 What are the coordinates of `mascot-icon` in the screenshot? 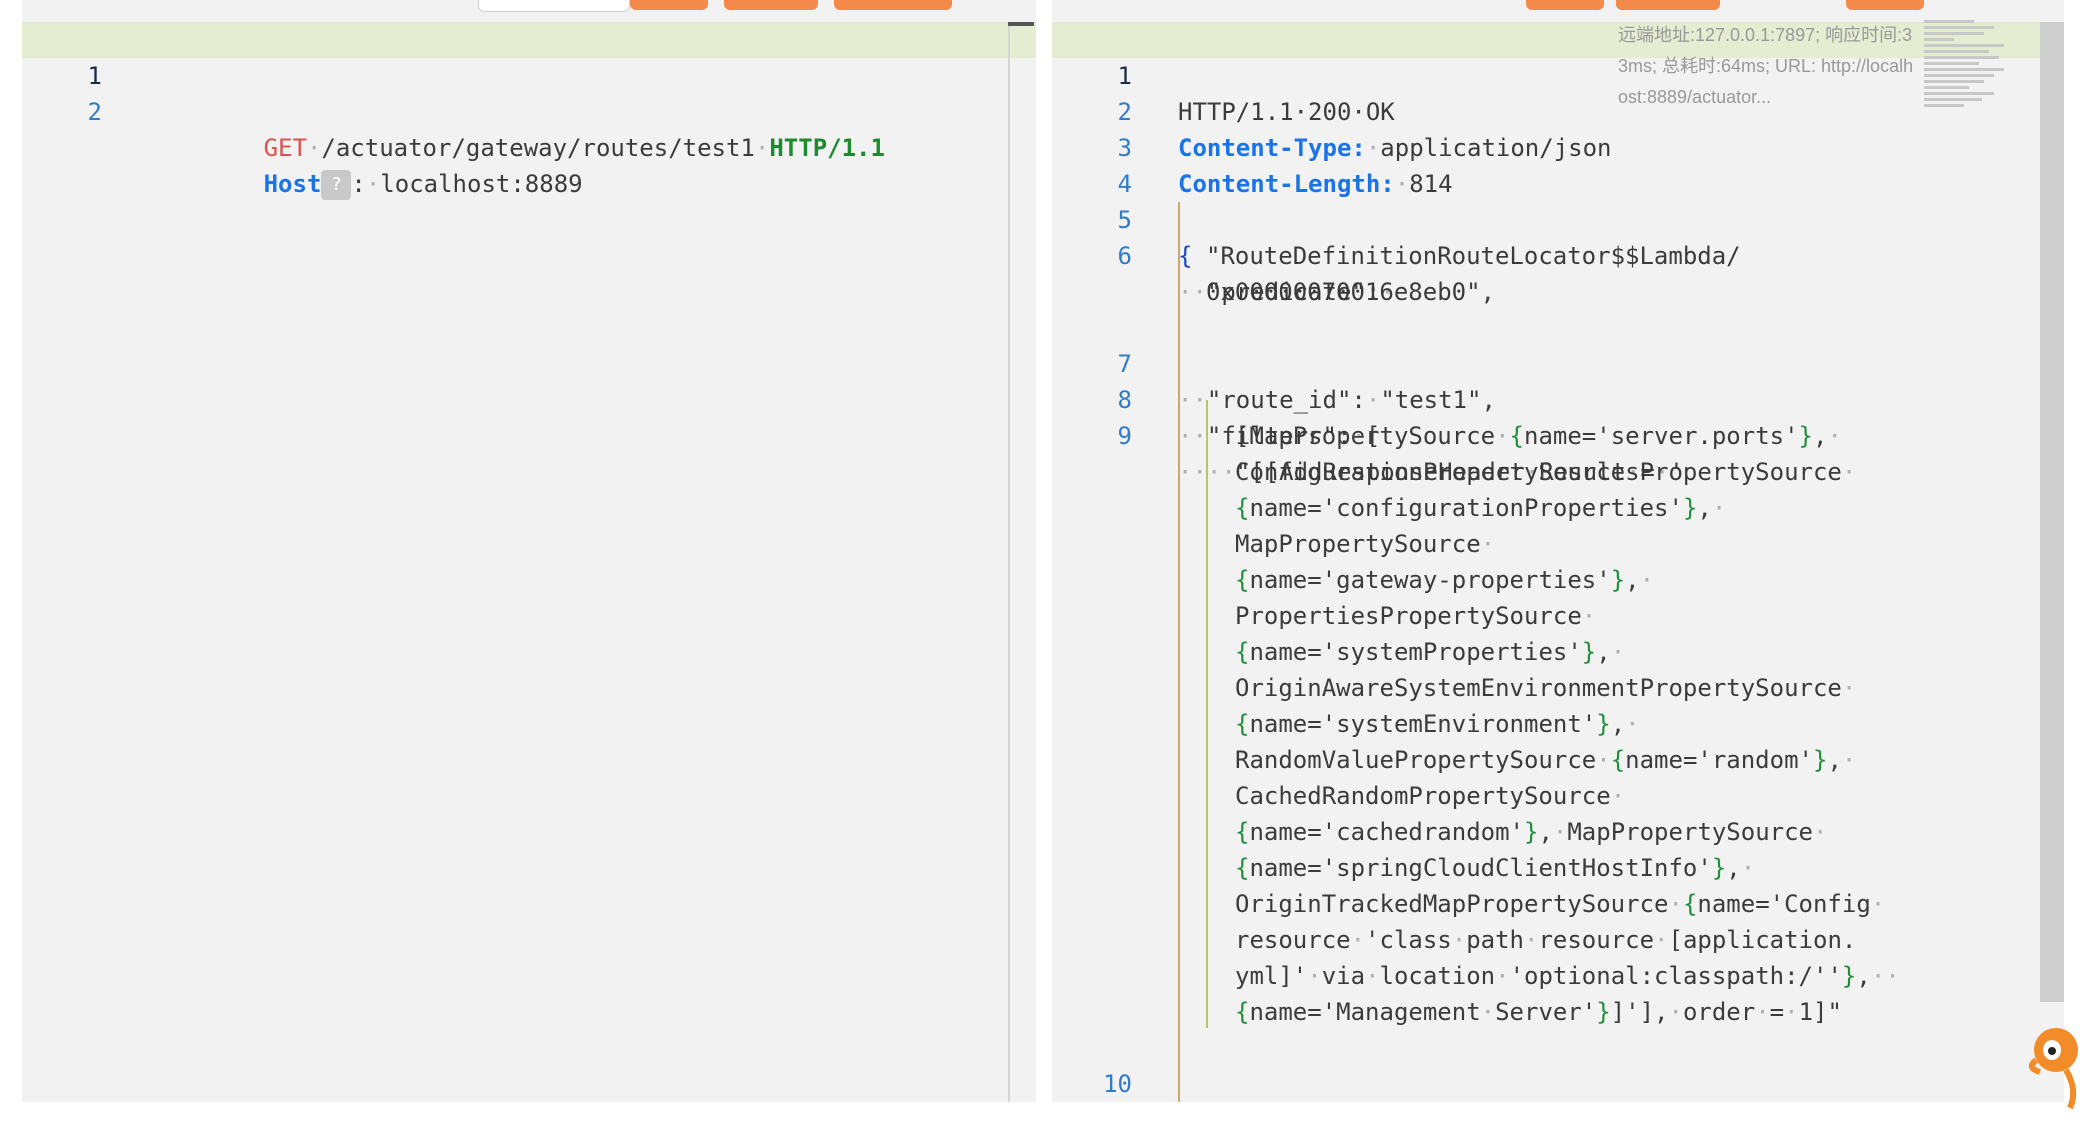 It's located at (2056, 1065).